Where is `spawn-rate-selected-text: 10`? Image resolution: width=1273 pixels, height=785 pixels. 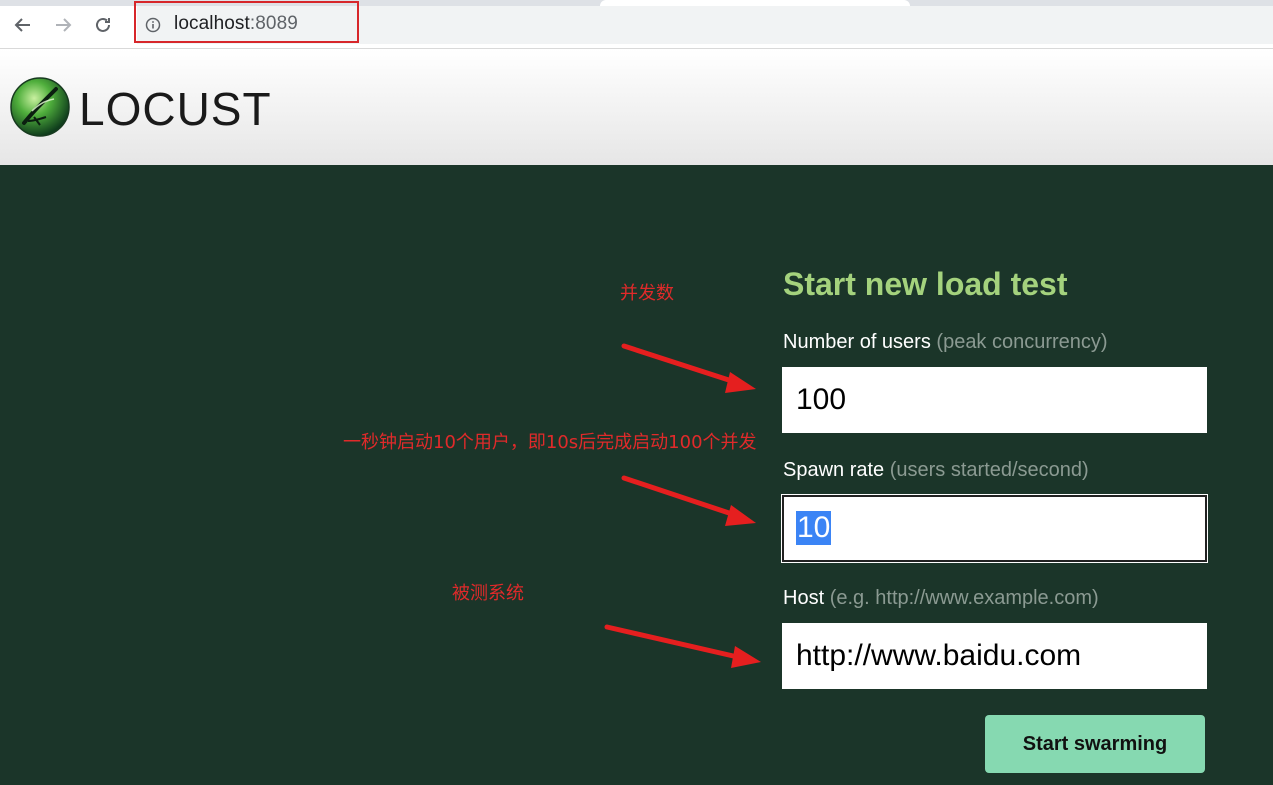
spawn-rate-selected-text: 10 is located at coordinates (814, 528).